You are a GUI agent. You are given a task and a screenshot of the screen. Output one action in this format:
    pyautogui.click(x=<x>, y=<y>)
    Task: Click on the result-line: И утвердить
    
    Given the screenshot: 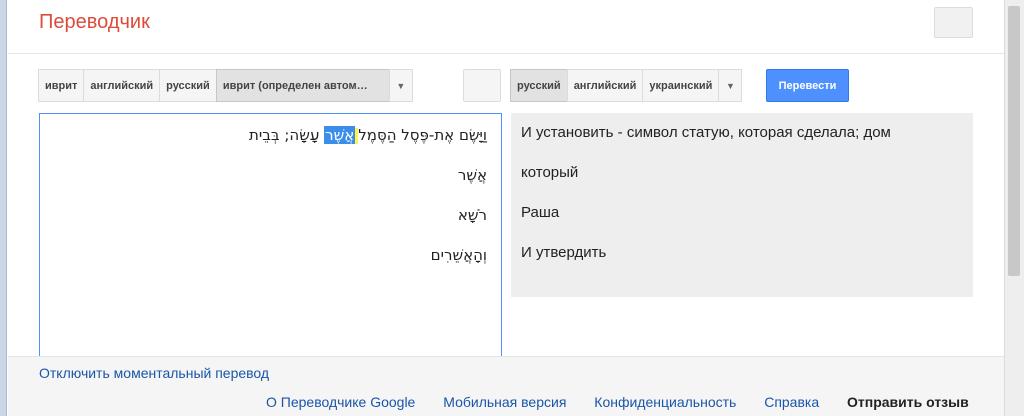 What is the action you would take?
    pyautogui.click(x=742, y=262)
    